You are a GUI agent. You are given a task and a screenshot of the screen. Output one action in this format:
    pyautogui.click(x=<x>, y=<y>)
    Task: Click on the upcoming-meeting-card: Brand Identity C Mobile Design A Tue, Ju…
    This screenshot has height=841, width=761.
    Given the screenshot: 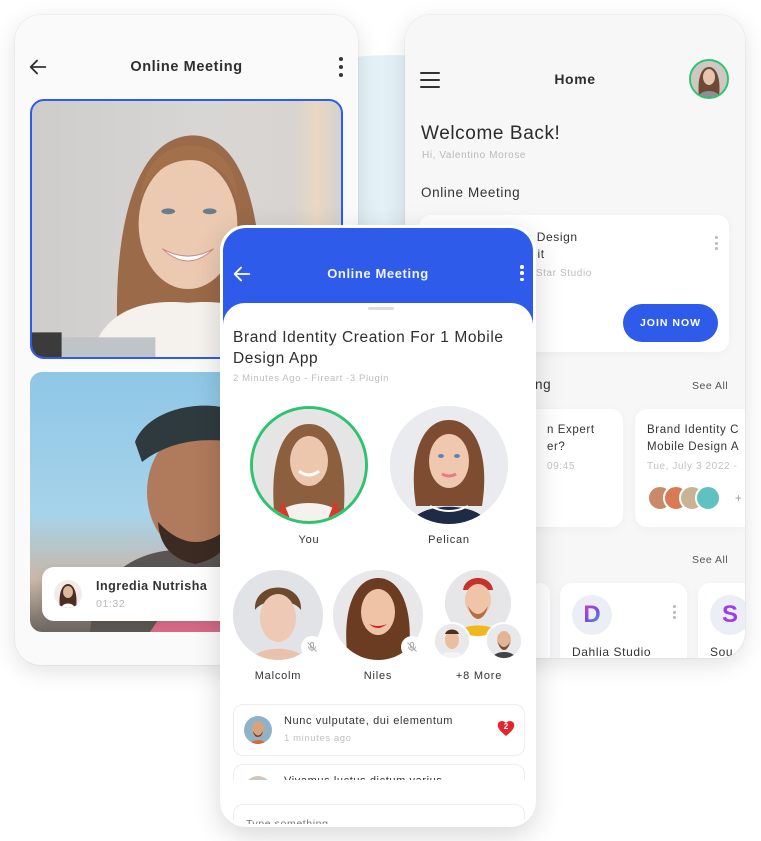 What is the action you would take?
    pyautogui.click(x=690, y=468)
    